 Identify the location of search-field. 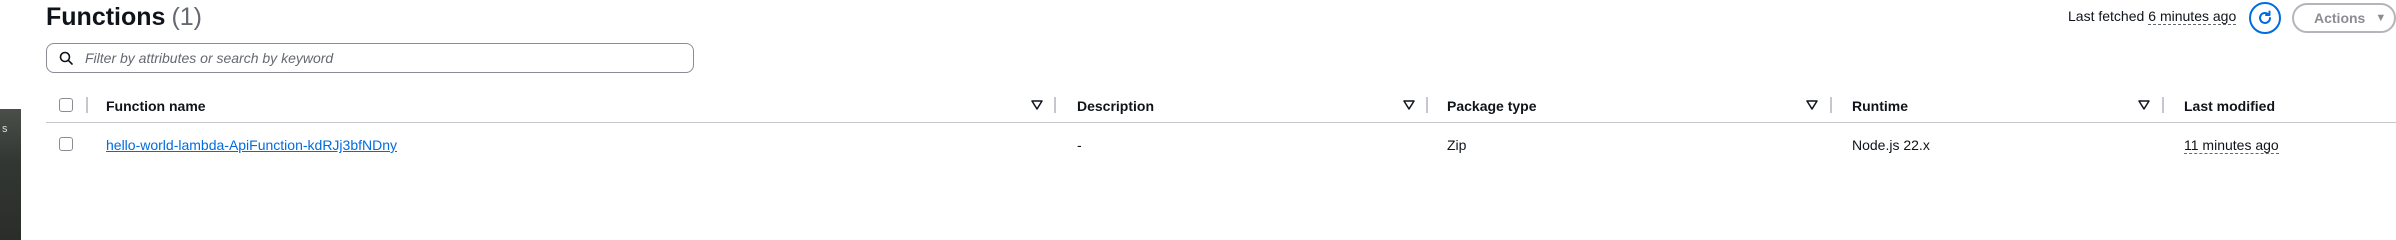
(370, 58).